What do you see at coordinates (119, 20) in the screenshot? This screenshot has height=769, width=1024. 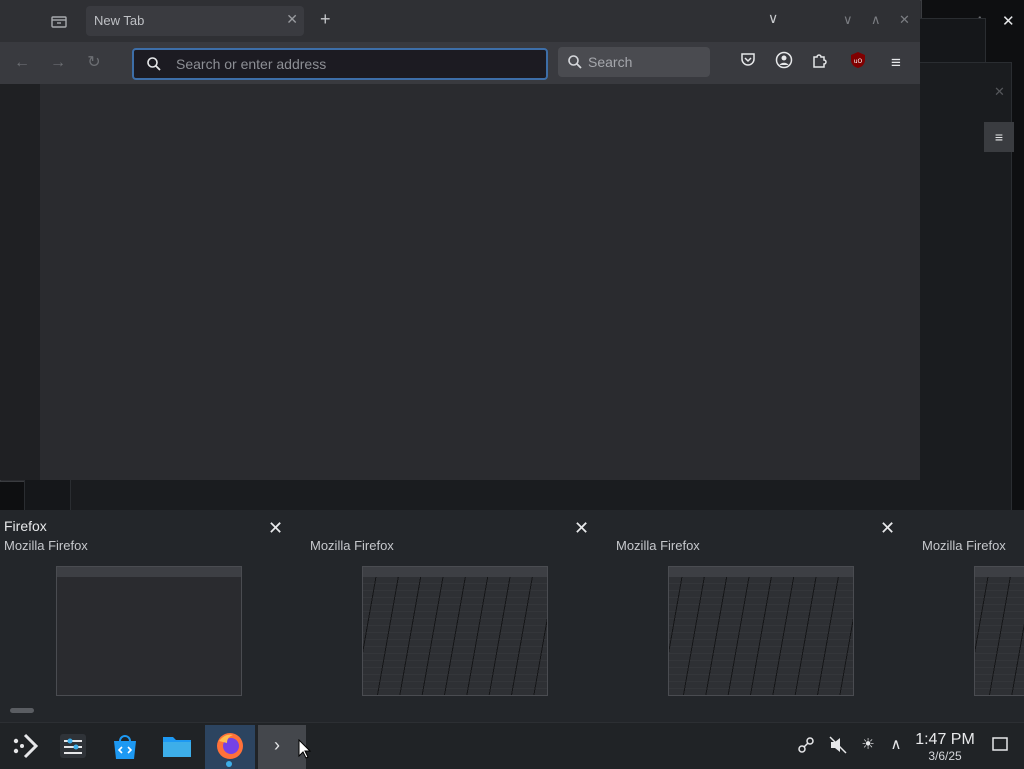 I see `tab-title: New Tab` at bounding box center [119, 20].